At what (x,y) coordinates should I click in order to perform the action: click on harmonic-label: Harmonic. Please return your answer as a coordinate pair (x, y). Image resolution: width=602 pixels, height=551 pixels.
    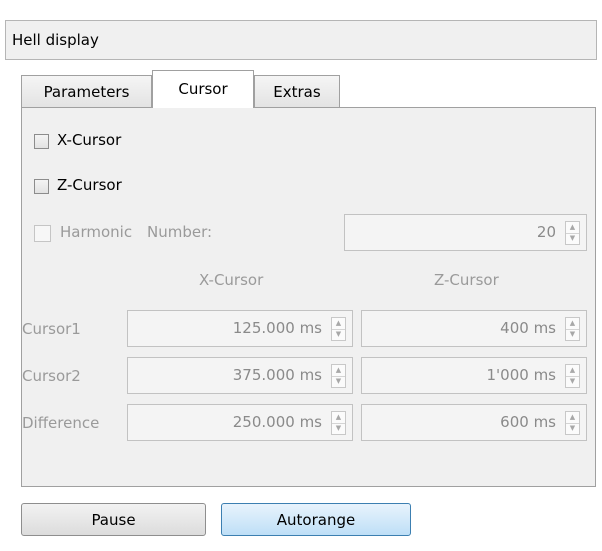
    Looking at the image, I should click on (96, 232).